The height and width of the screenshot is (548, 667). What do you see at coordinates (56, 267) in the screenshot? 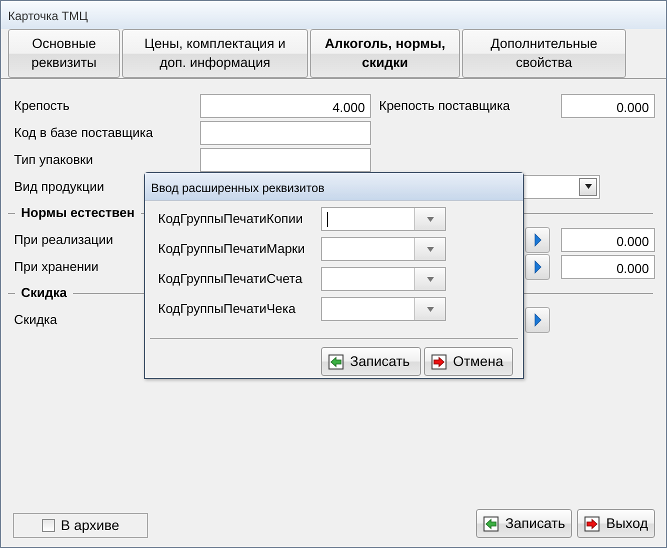
I see `field-label: При хранении` at bounding box center [56, 267].